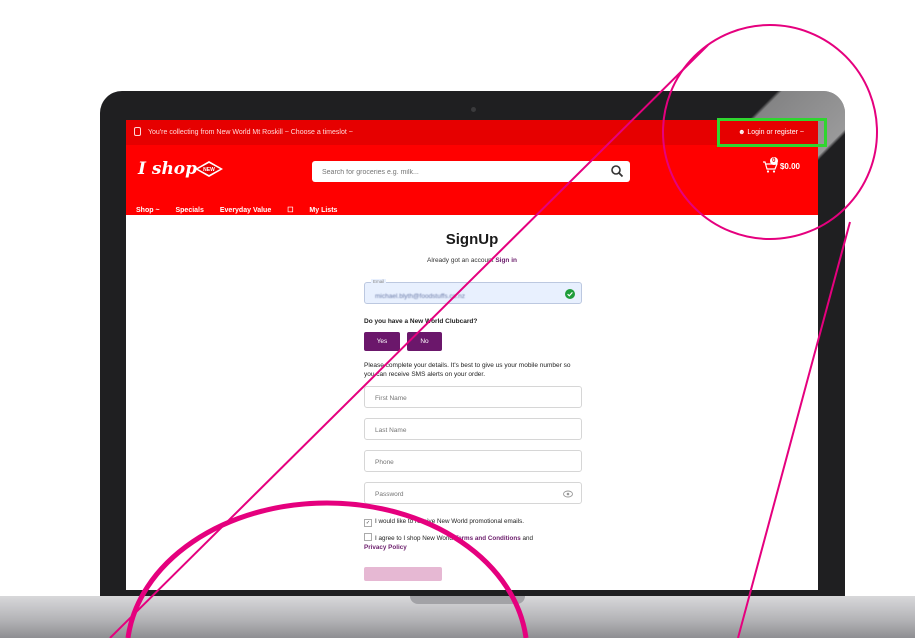 This screenshot has height=638, width=915. I want to click on promo-emails-checkbox: ✓, so click(368, 523).